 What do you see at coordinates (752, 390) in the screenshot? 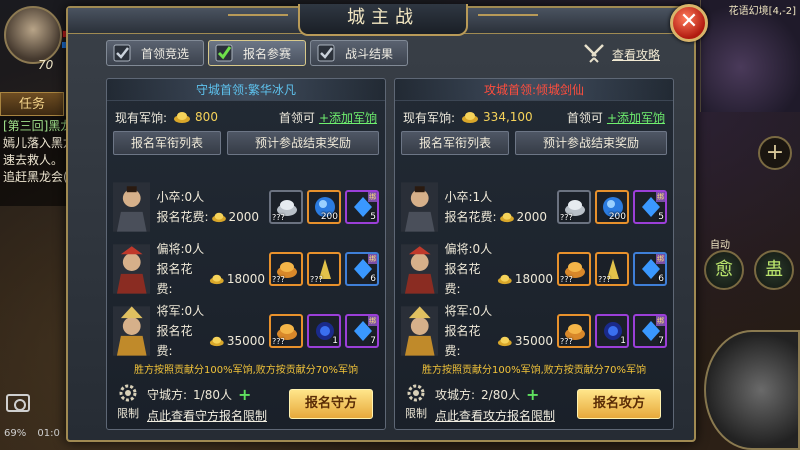
I see `attack-skill-button` at bounding box center [752, 390].